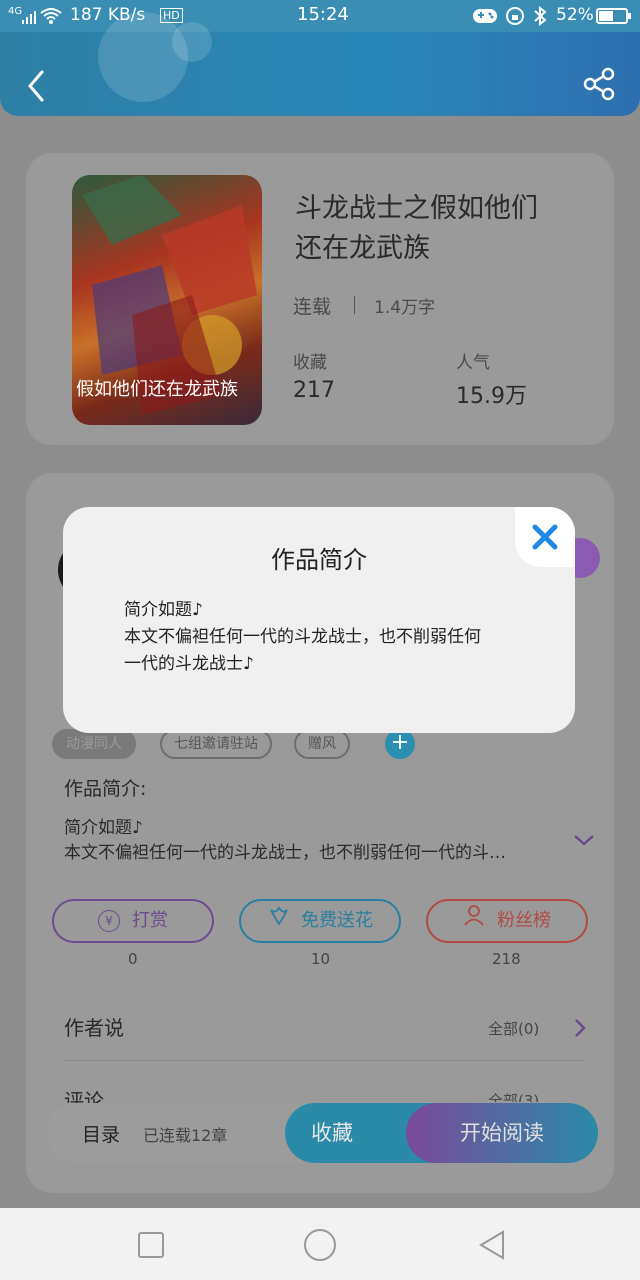 The image size is (640, 1280). Describe the element at coordinates (515, 16) in the screenshot. I see `rotation-lock-icon` at that location.